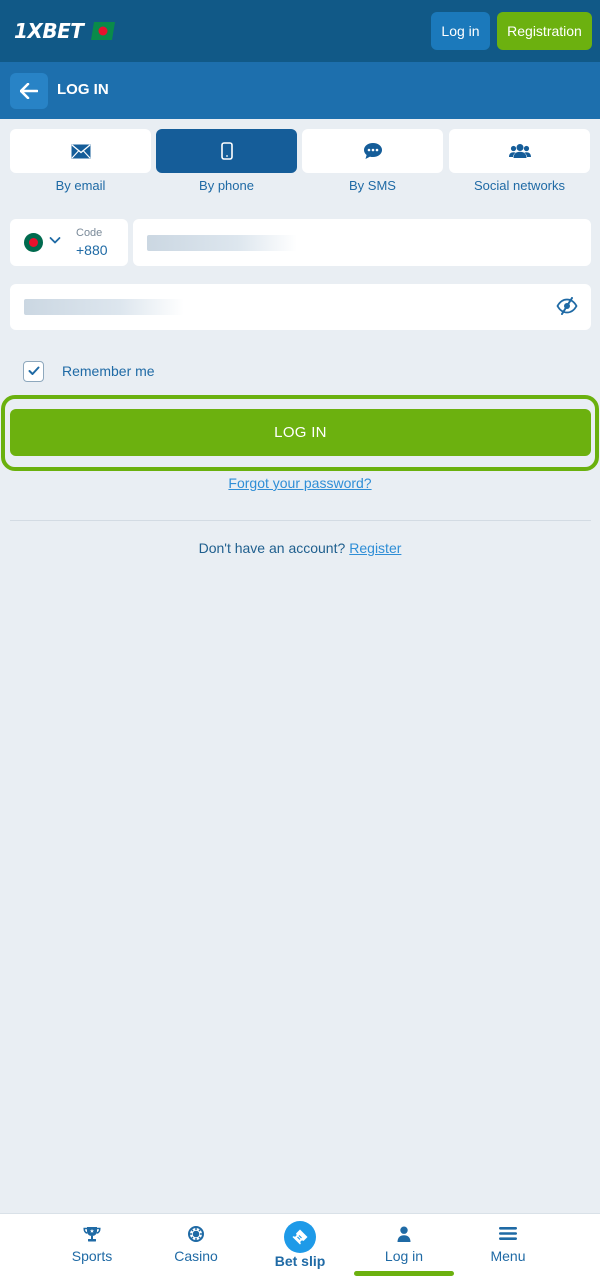 Image resolution: width=600 pixels, height=1280 pixels. Describe the element at coordinates (508, 1247) in the screenshot. I see `nav-menu: Menu` at that location.